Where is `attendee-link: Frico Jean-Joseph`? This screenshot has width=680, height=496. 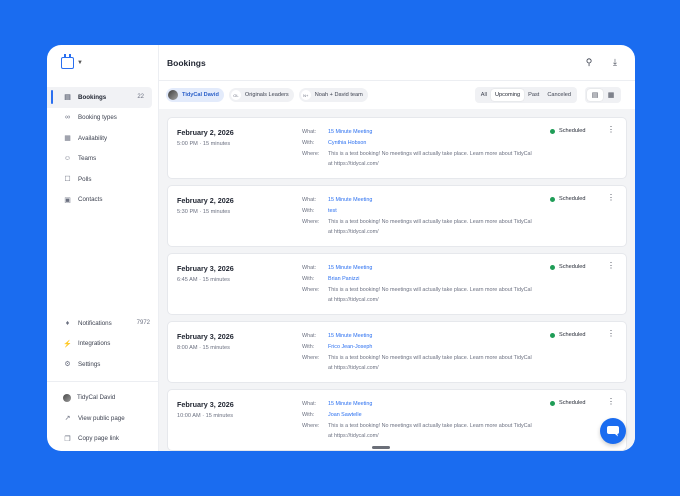 attendee-link: Frico Jean-Joseph is located at coordinates (432, 347).